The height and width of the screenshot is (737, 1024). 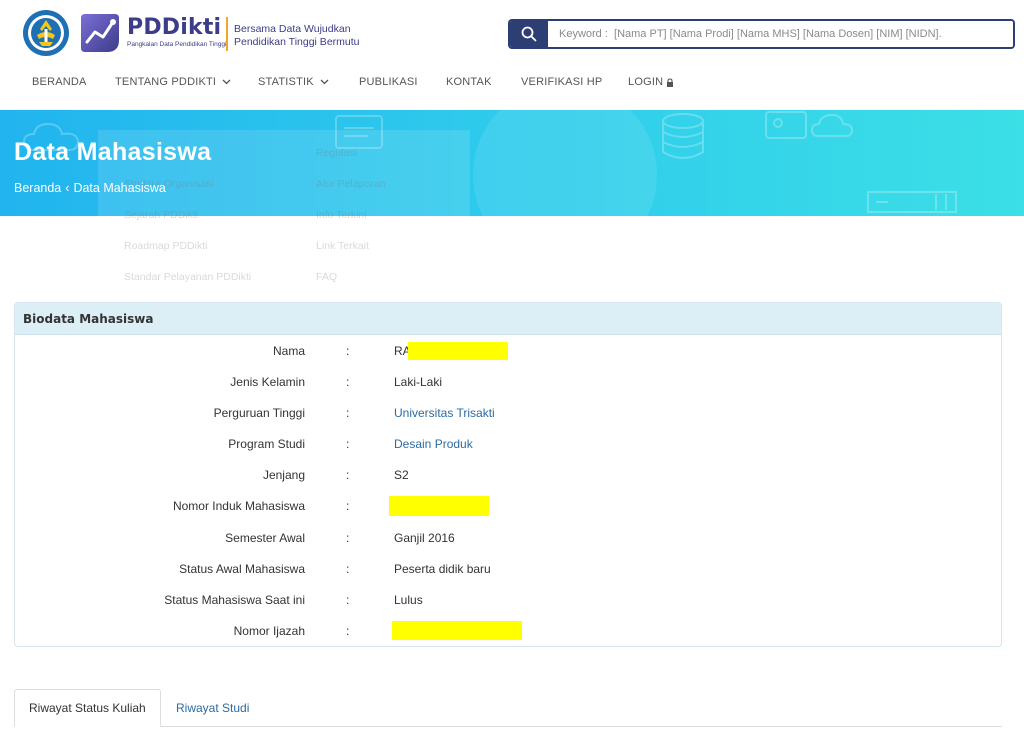 I want to click on dropdown-item-roadmap: Roadmap PDDikti, so click(x=165, y=246).